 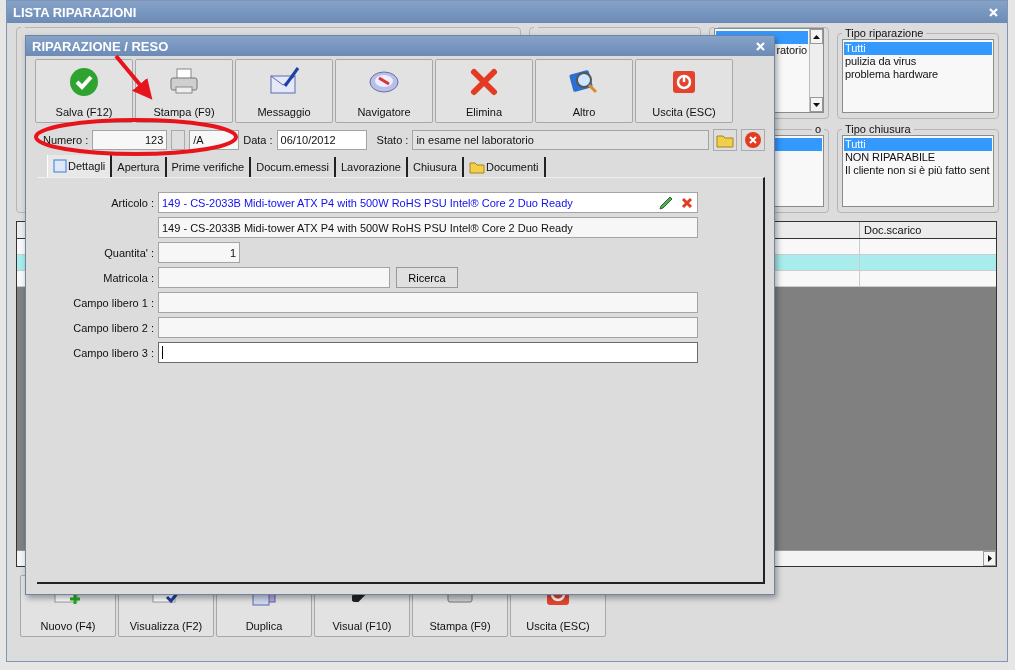 What do you see at coordinates (178, 140) in the screenshot?
I see `small-button` at bounding box center [178, 140].